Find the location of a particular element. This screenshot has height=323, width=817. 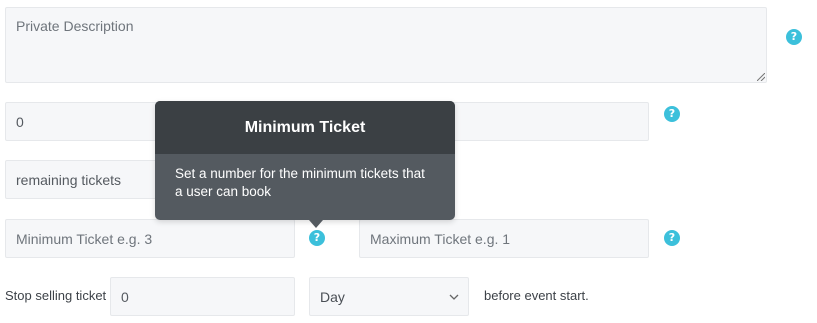

stop-selling-unit-value: Day is located at coordinates (332, 297).